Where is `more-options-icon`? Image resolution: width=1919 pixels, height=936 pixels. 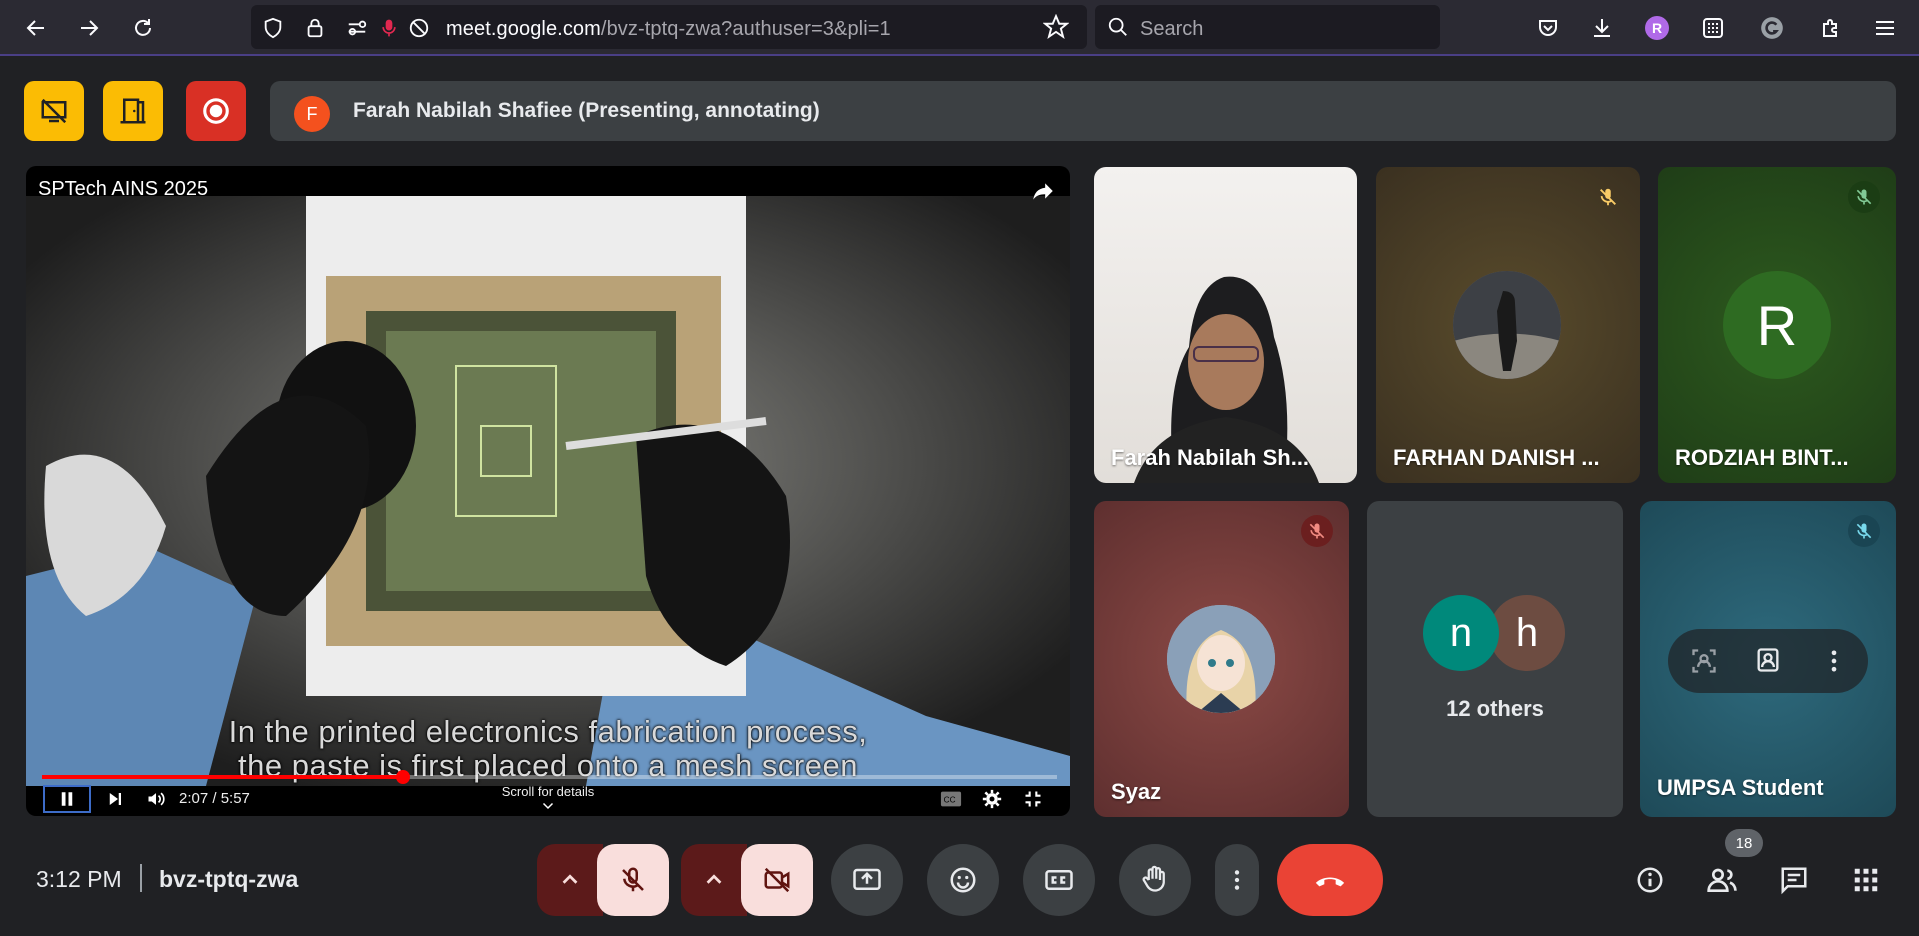
more-options-icon is located at coordinates (1834, 661).